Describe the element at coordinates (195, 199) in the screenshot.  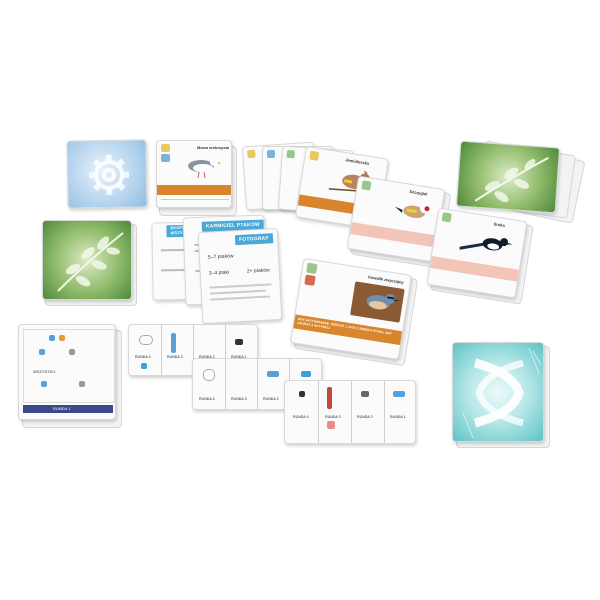
I see `card-footer` at that location.